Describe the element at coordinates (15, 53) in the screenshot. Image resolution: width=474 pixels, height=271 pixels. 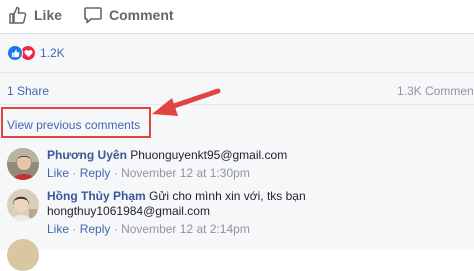
I see `like-reaction-icon` at that location.